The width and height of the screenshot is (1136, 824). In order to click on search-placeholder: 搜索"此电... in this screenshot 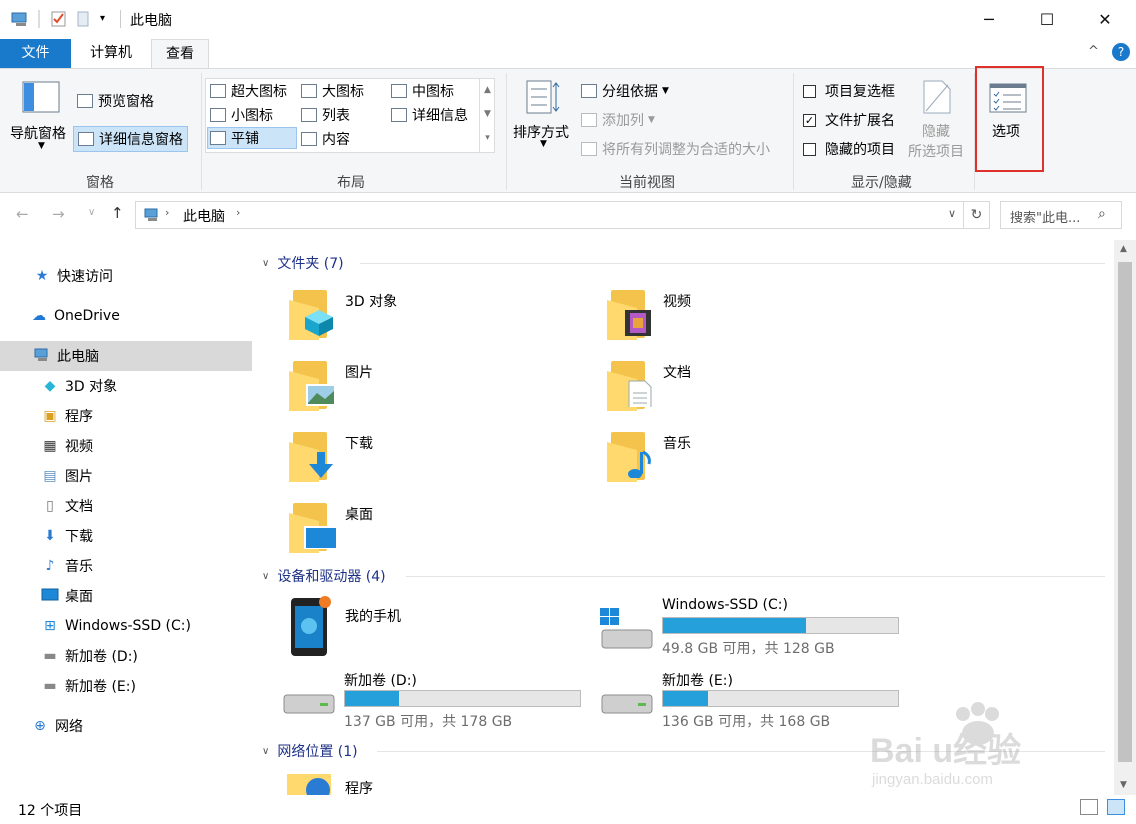, I will do `click(1045, 218)`.